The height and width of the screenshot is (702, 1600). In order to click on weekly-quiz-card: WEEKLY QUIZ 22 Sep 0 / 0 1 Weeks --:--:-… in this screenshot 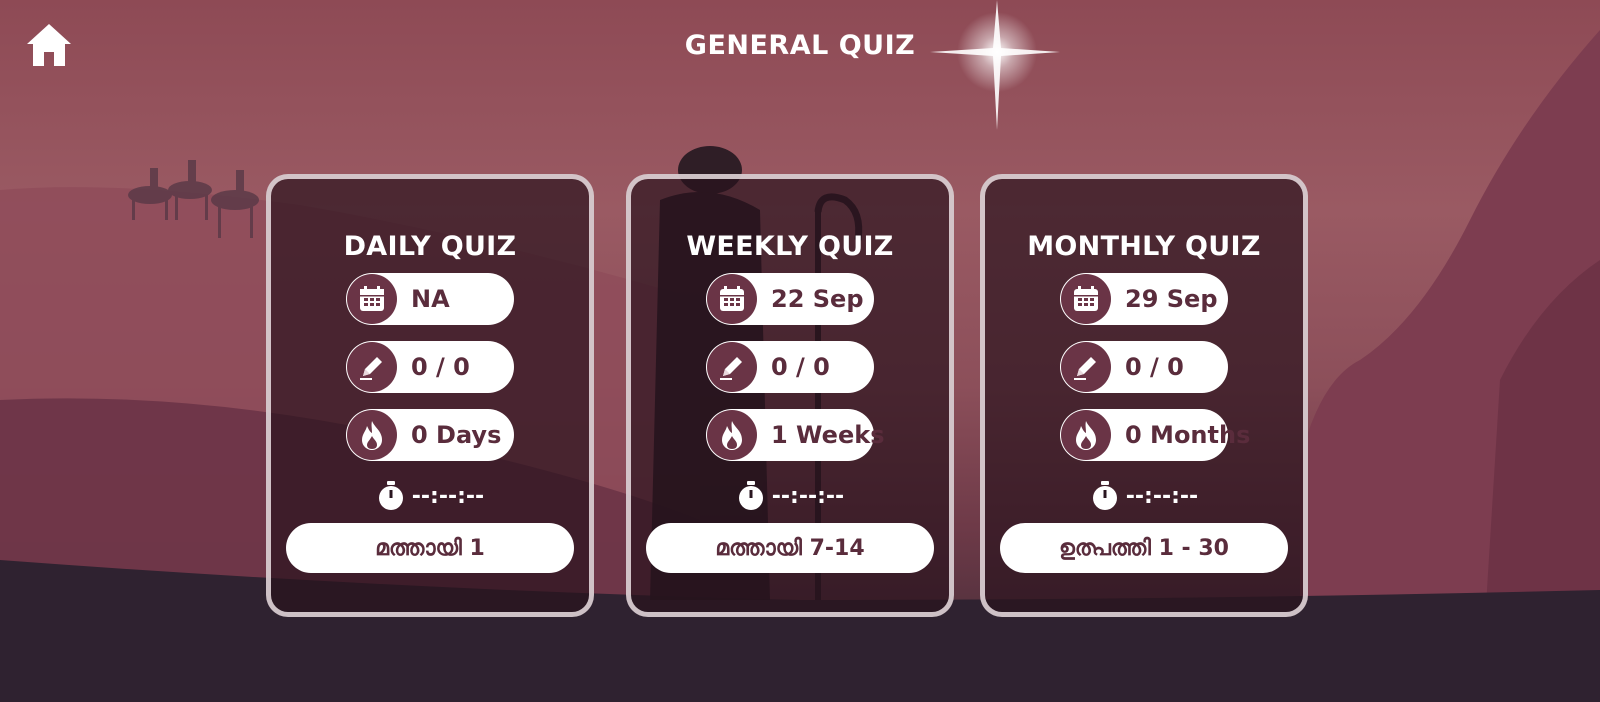, I will do `click(790, 395)`.